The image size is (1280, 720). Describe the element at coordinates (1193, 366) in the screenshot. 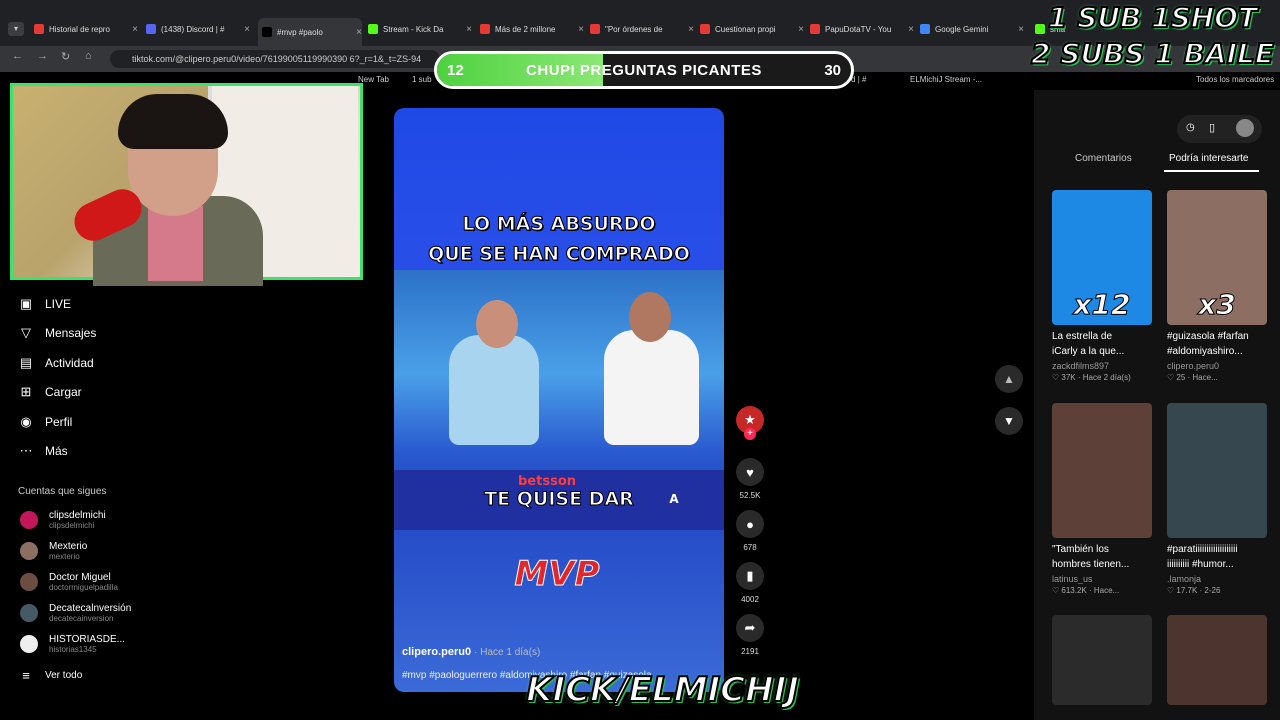

I see `card-author: clipero.peru0` at that location.